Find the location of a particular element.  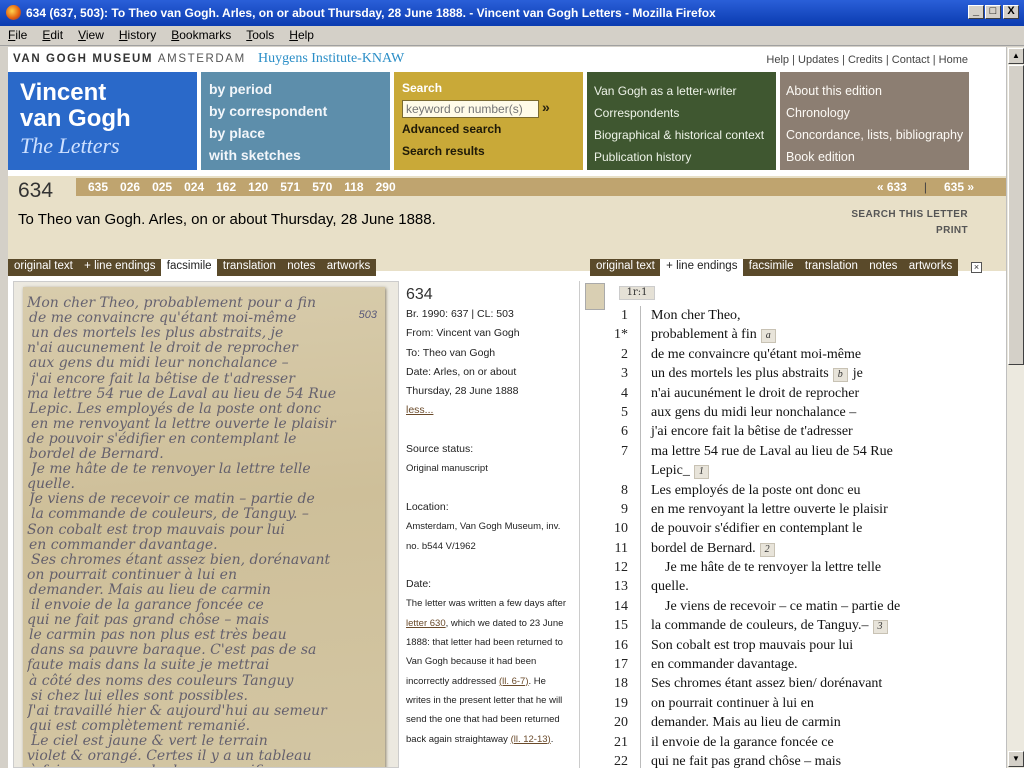

about-link-book: Book edition is located at coordinates (877, 157).